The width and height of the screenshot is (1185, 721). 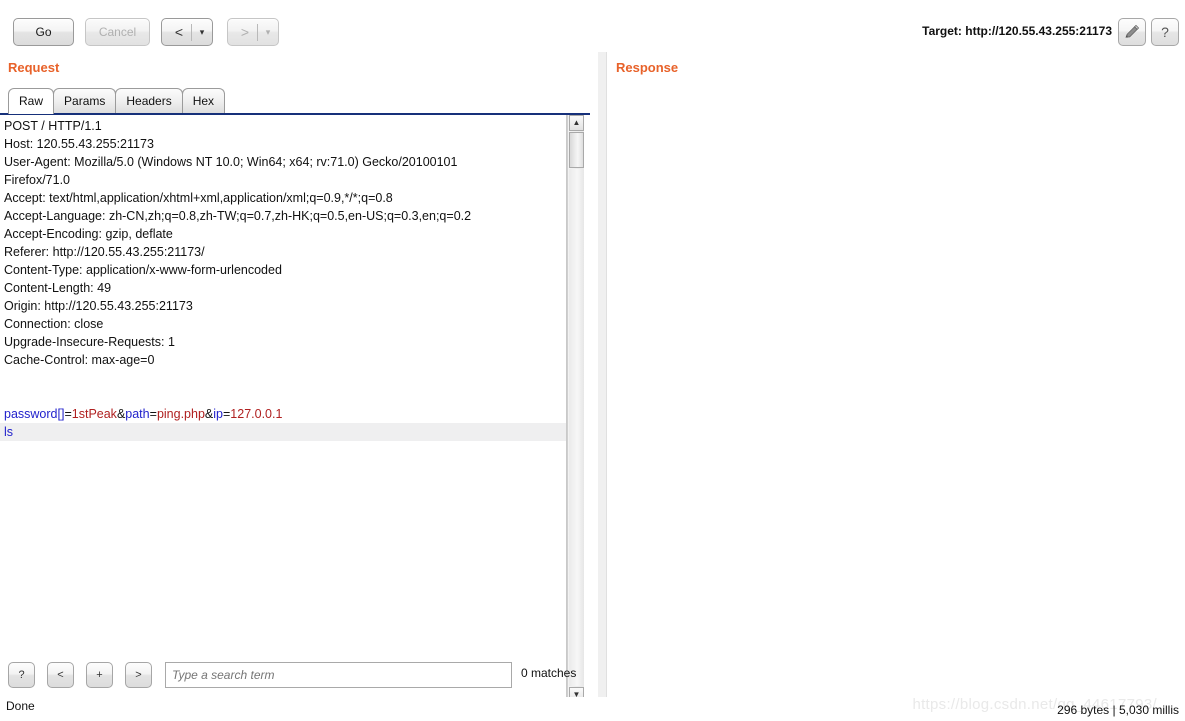 What do you see at coordinates (203, 101) in the screenshot?
I see `tab-request-hex: Hex` at bounding box center [203, 101].